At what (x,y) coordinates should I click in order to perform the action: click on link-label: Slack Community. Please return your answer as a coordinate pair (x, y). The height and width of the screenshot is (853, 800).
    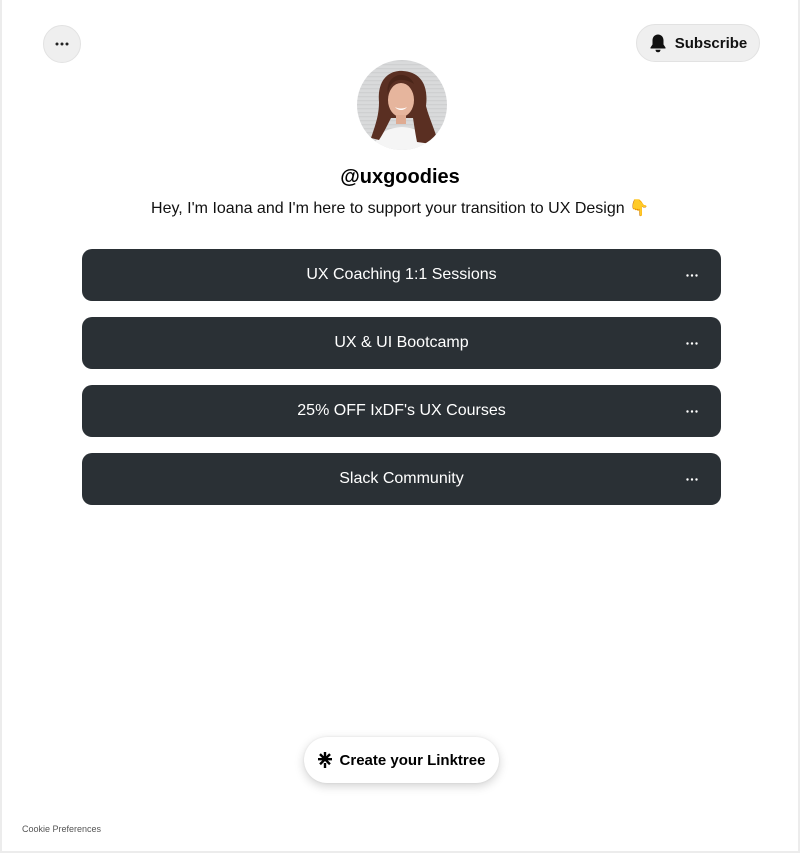
    Looking at the image, I should click on (401, 478).